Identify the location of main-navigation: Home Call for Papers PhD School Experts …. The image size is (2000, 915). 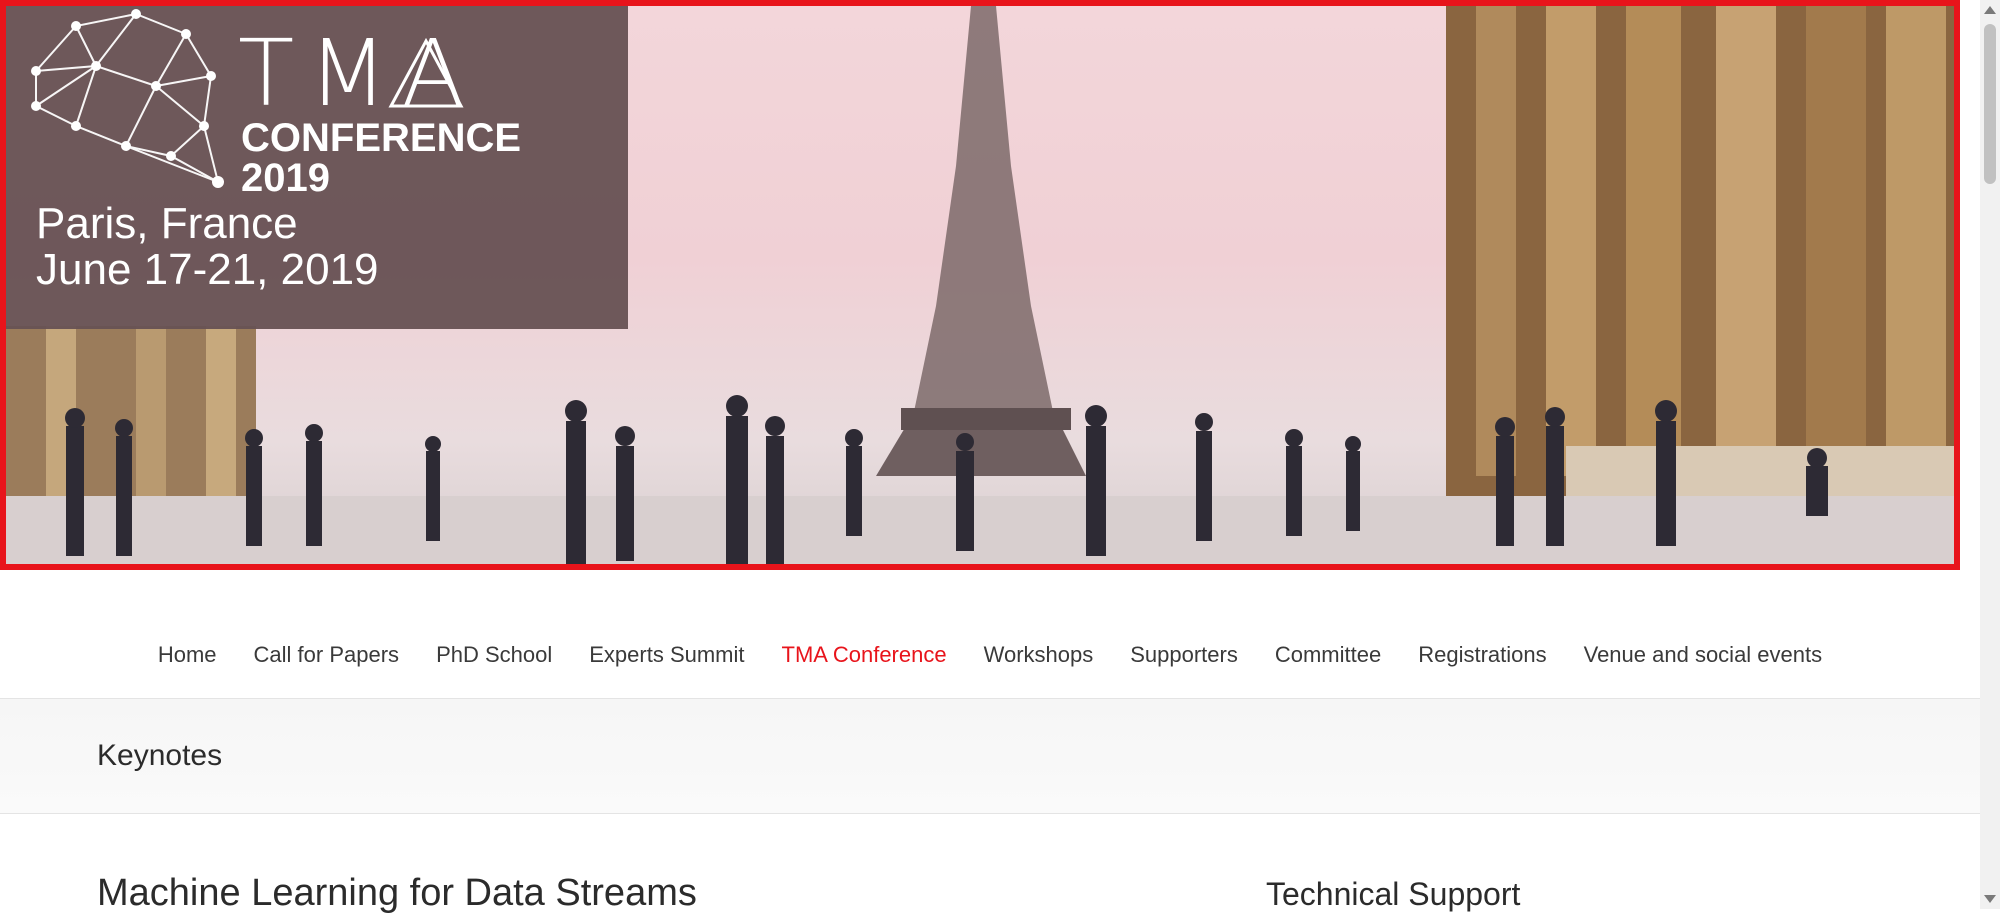
(990, 655).